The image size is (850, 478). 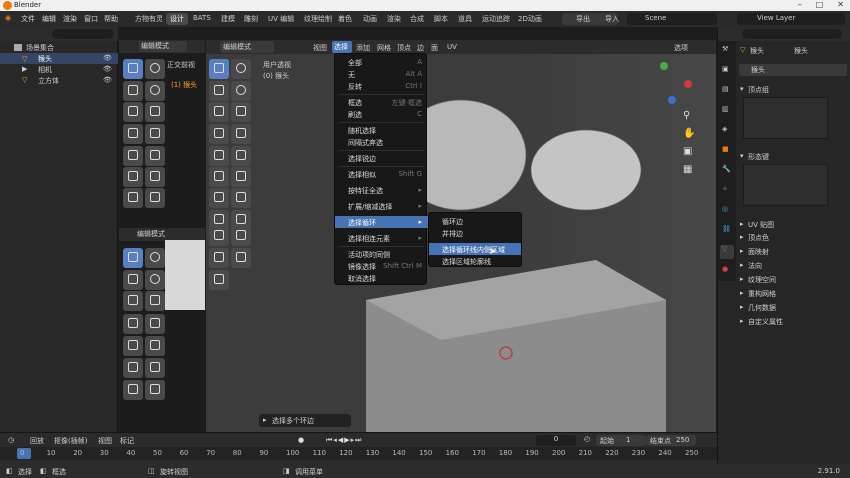 I want to click on select-menu-item-circle: 刷选 C, so click(x=381, y=114).